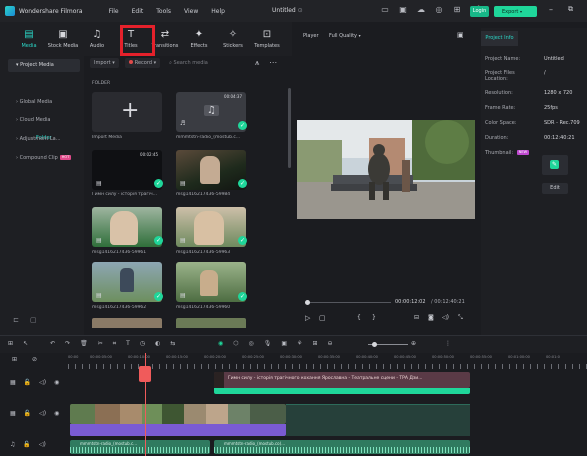  I want to click on crop-icon: ⌗, so click(114, 344).